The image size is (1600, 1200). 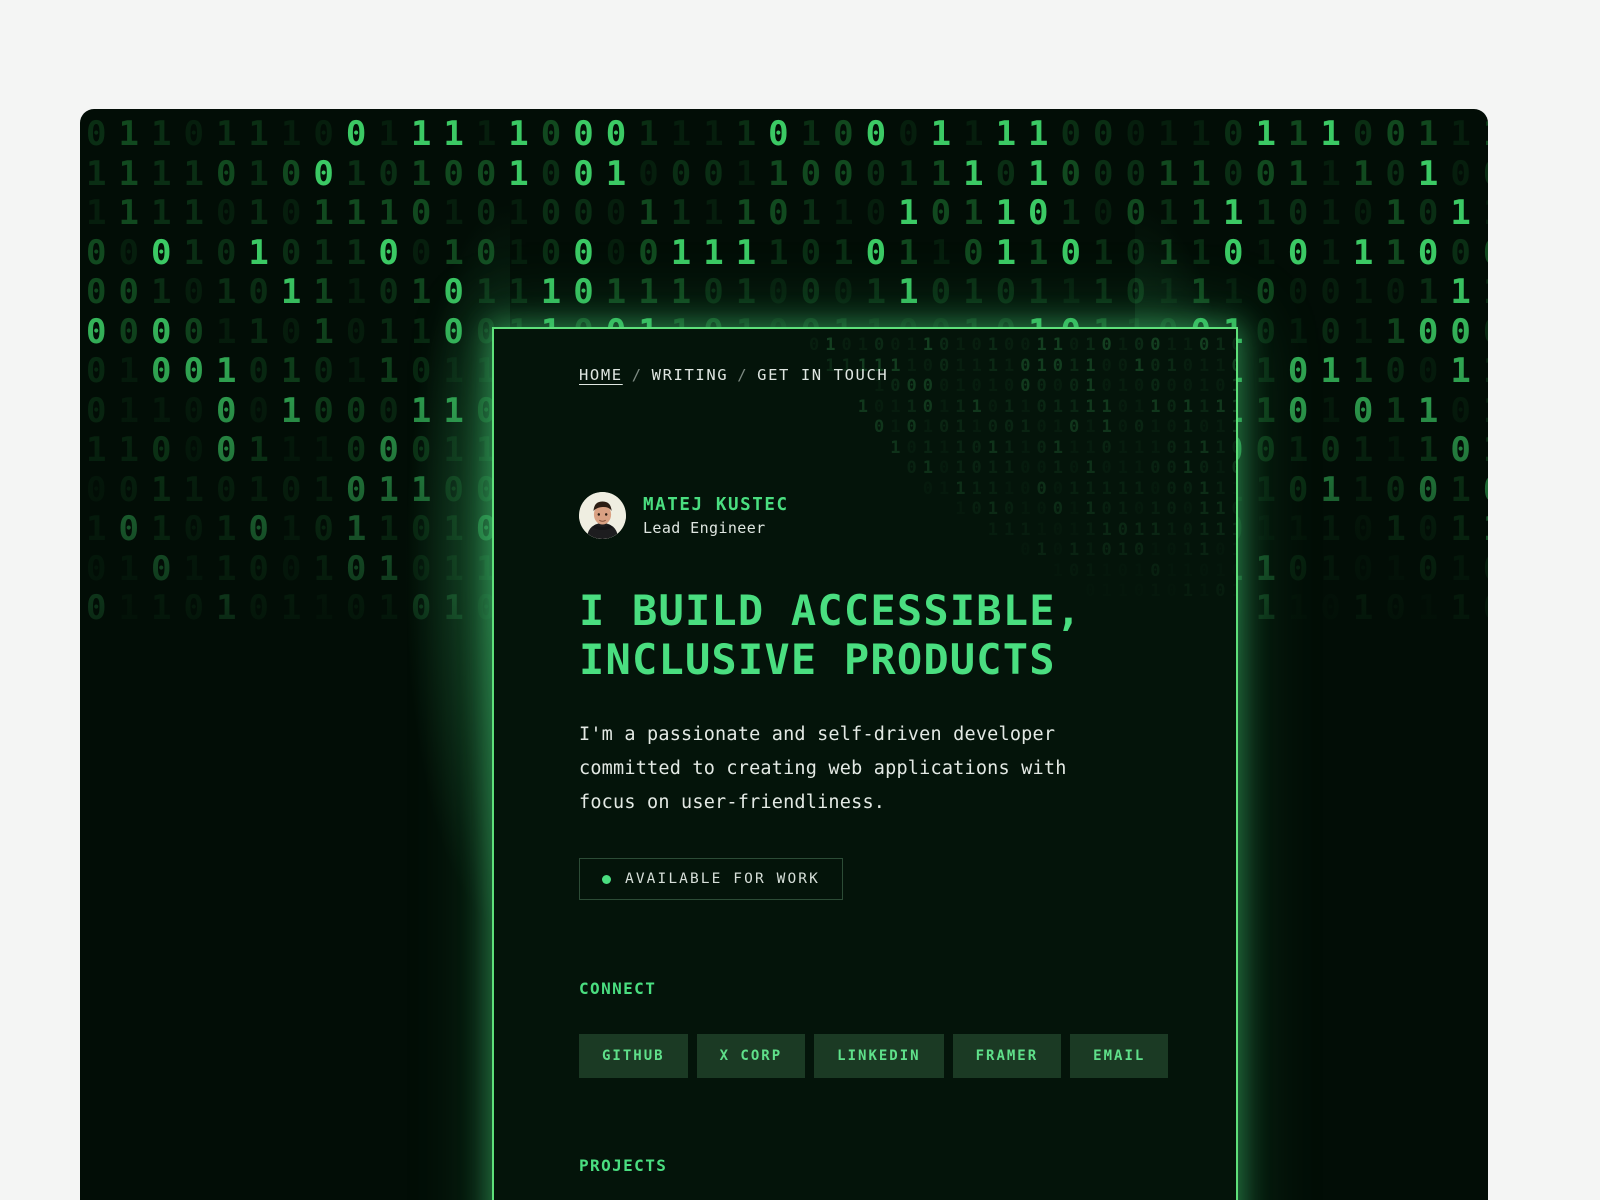 I want to click on connect-link-linkedin: LINKEDIN, so click(x=879, y=1056).